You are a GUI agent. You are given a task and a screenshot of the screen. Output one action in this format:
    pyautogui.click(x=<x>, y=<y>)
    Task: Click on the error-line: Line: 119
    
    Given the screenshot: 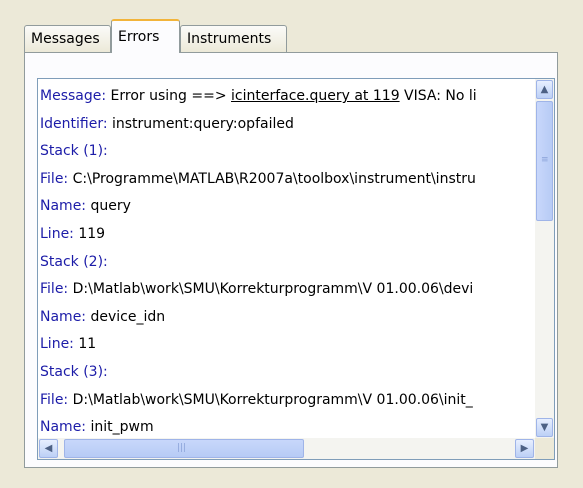 What is the action you would take?
    pyautogui.click(x=286, y=235)
    